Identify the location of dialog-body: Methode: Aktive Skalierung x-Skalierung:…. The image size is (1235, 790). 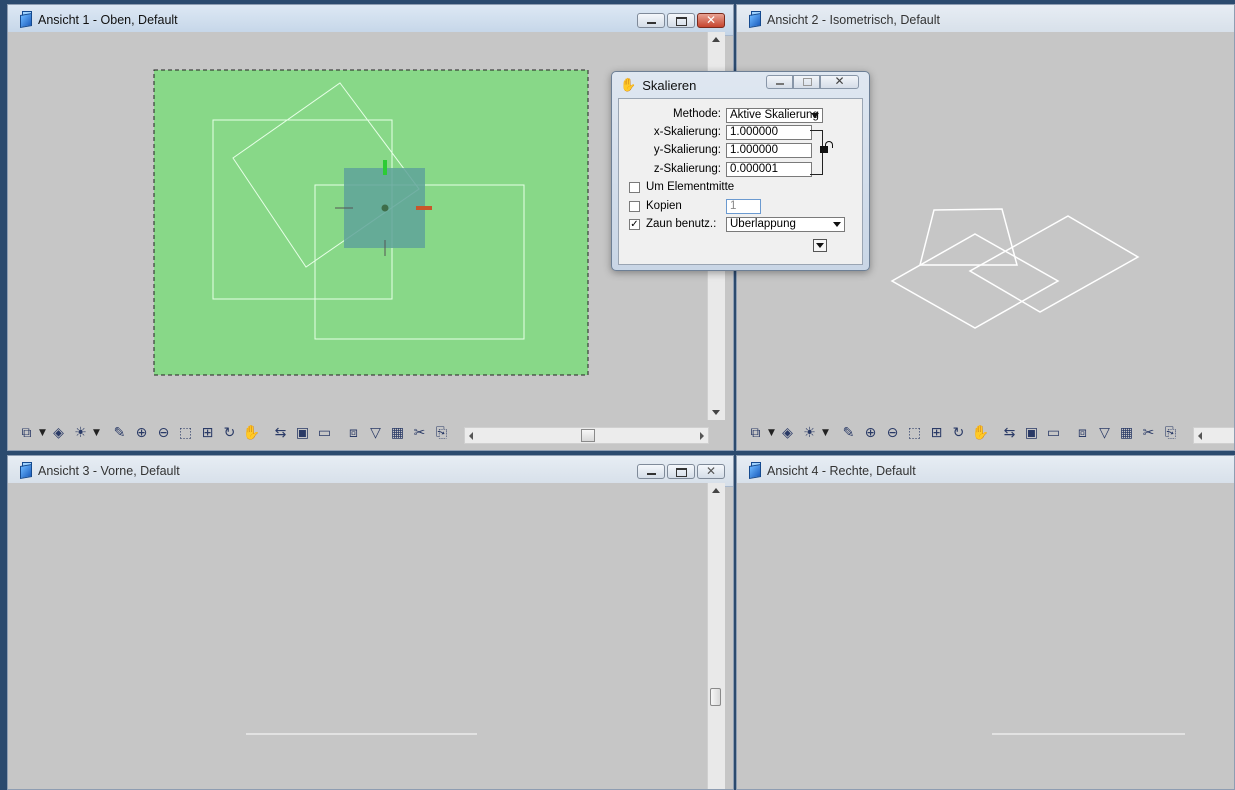
(740, 181).